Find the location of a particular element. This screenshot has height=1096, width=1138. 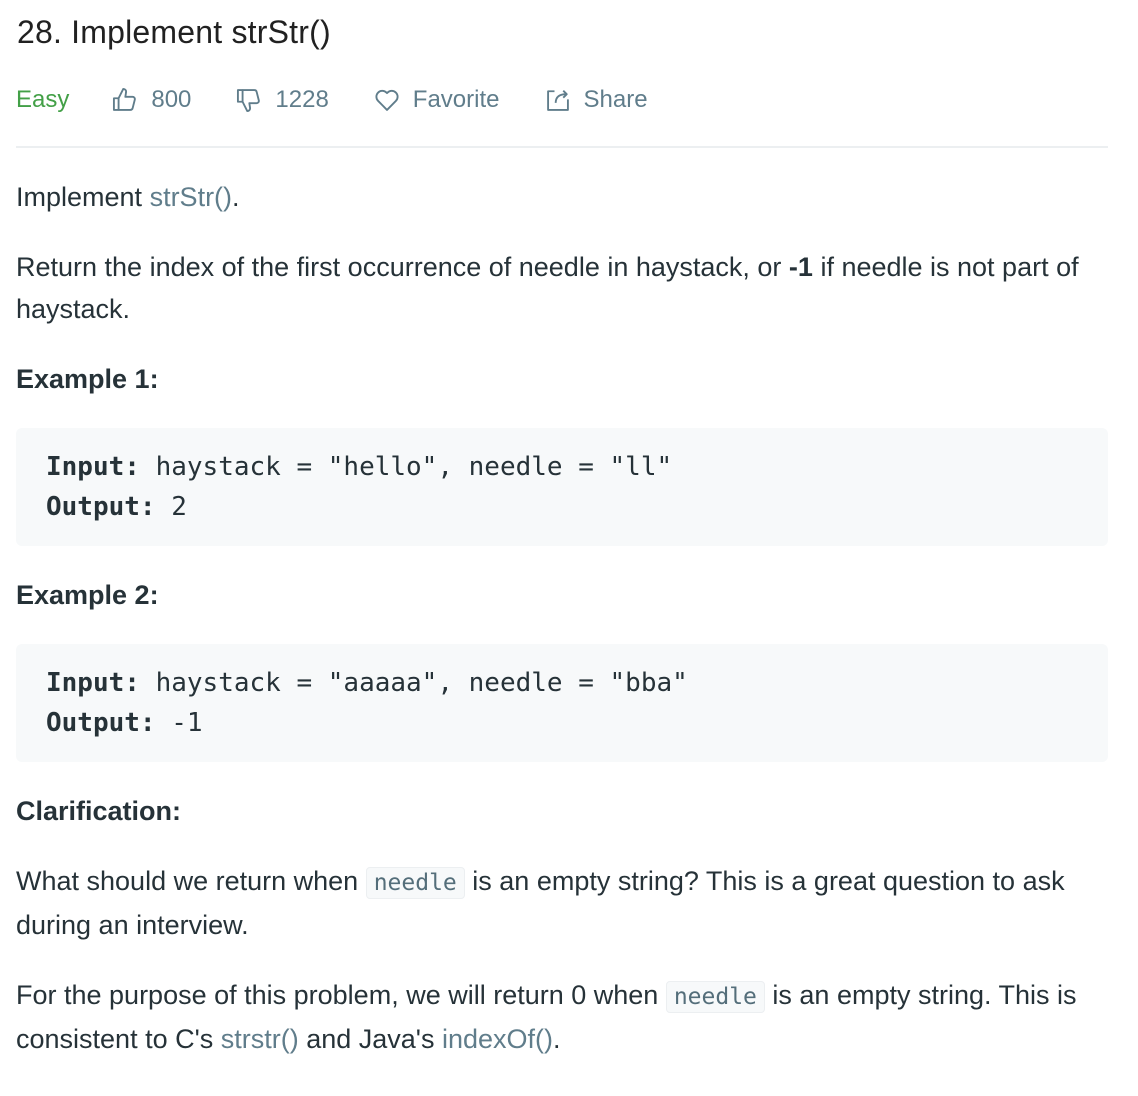

thumbs-up-icon is located at coordinates (125, 100).